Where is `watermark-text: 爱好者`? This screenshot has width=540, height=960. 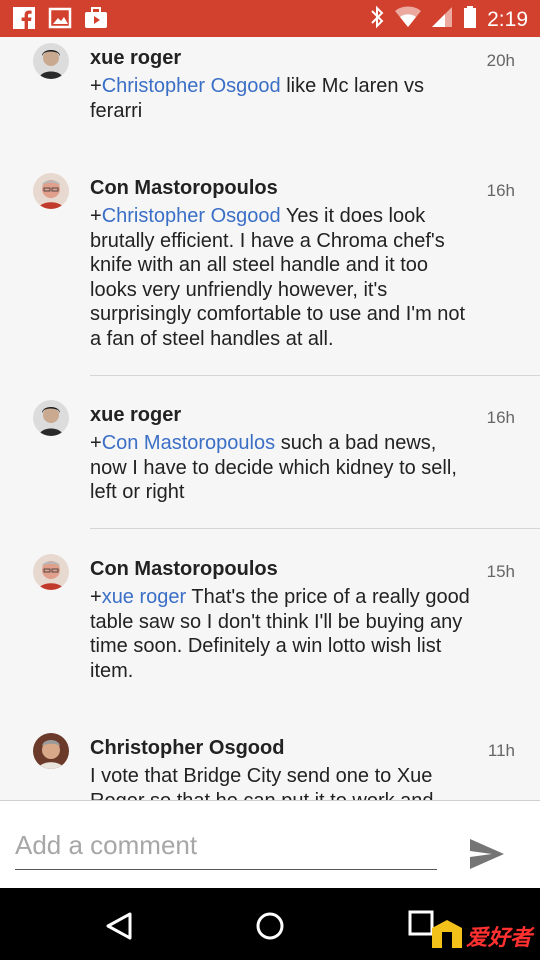 watermark-text: 爱好者 is located at coordinates (498, 937).